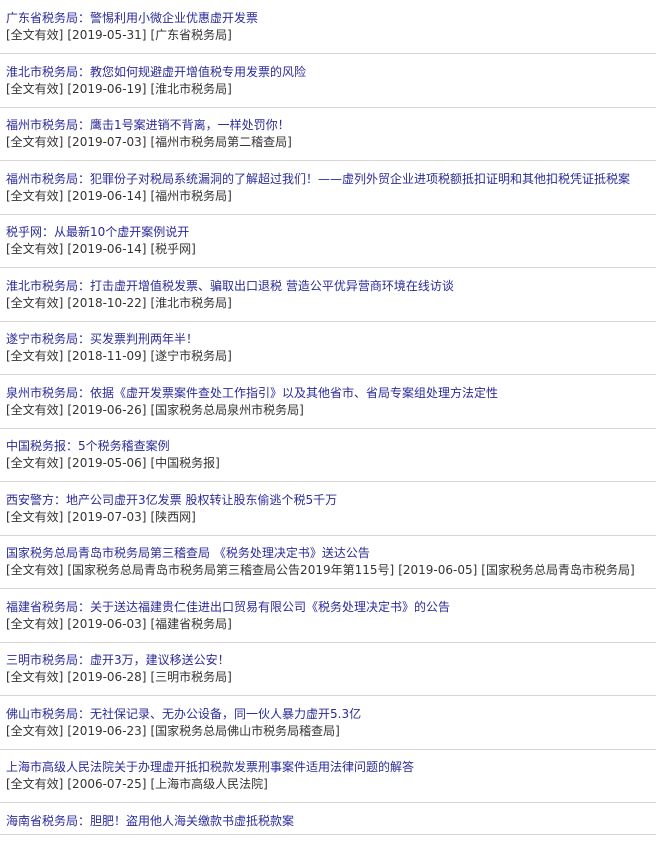 This screenshot has width=656, height=844. What do you see at coordinates (331, 249) in the screenshot?
I see `article-meta: [全文有效] [2019-06-14] [税乎网]` at bounding box center [331, 249].